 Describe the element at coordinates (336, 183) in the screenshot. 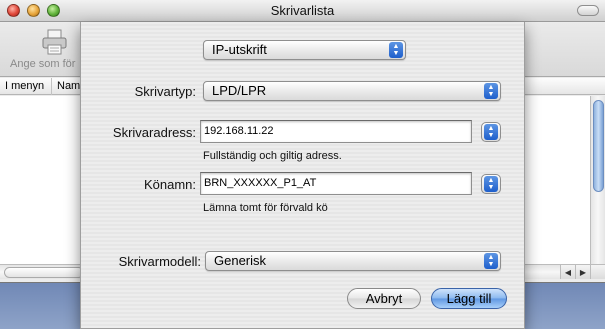

I see `queue-name-field: BRN_XXXXXX_P1_AT` at that location.